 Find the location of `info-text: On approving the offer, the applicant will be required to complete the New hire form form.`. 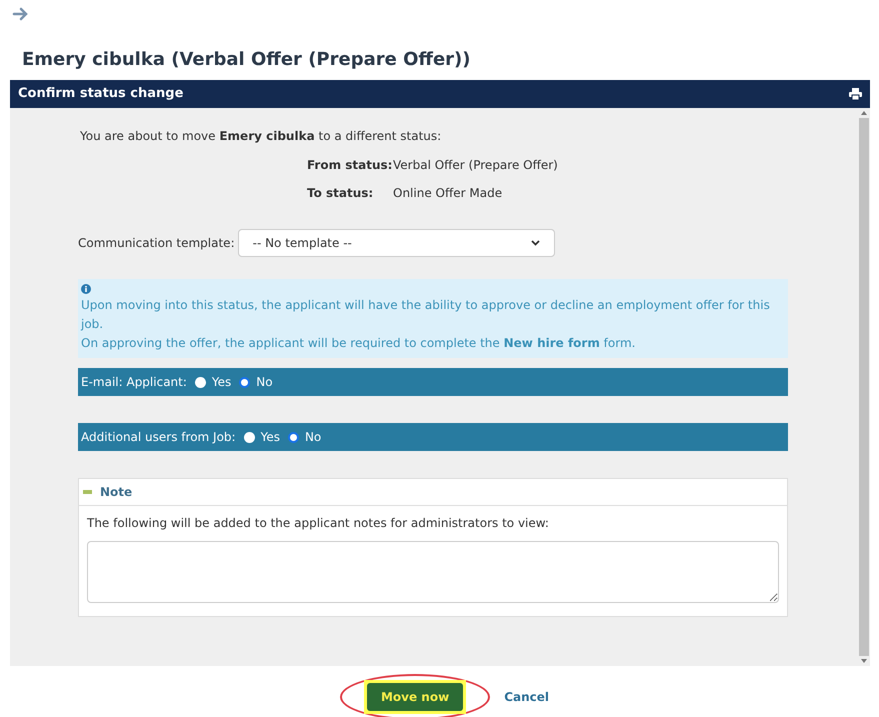

info-text: On approving the offer, the applicant will be required to complete the New hire form form. is located at coordinates (358, 343).